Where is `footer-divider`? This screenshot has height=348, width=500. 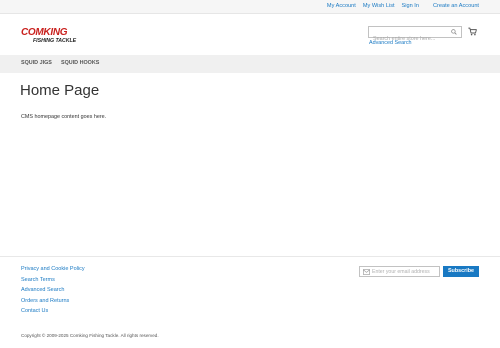
footer-divider is located at coordinates (250, 256).